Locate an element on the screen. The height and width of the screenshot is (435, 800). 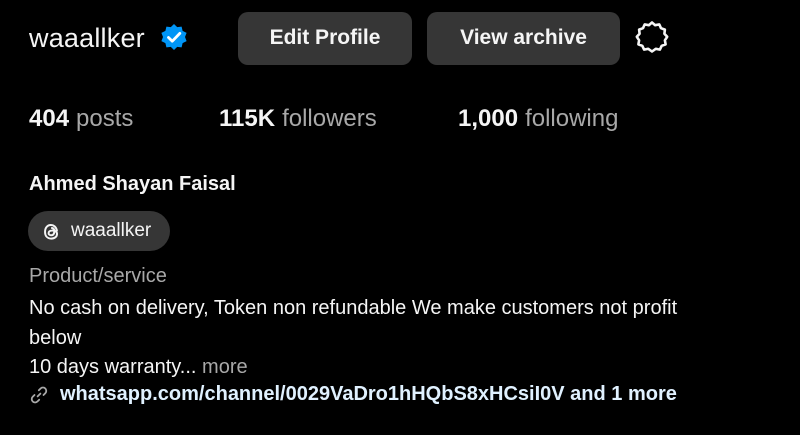
following-stat: 1,000 following is located at coordinates (538, 119).